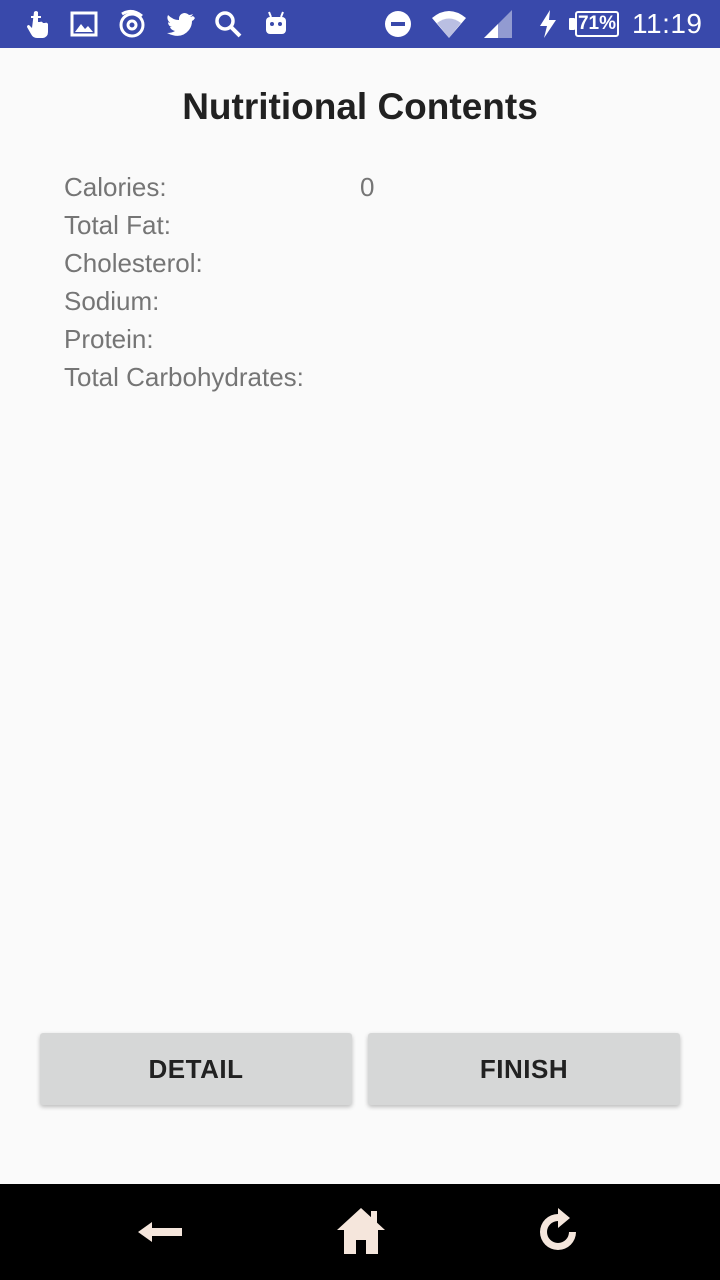 The height and width of the screenshot is (1280, 720). What do you see at coordinates (196, 1069) in the screenshot?
I see `detail-button: DETAIL` at bounding box center [196, 1069].